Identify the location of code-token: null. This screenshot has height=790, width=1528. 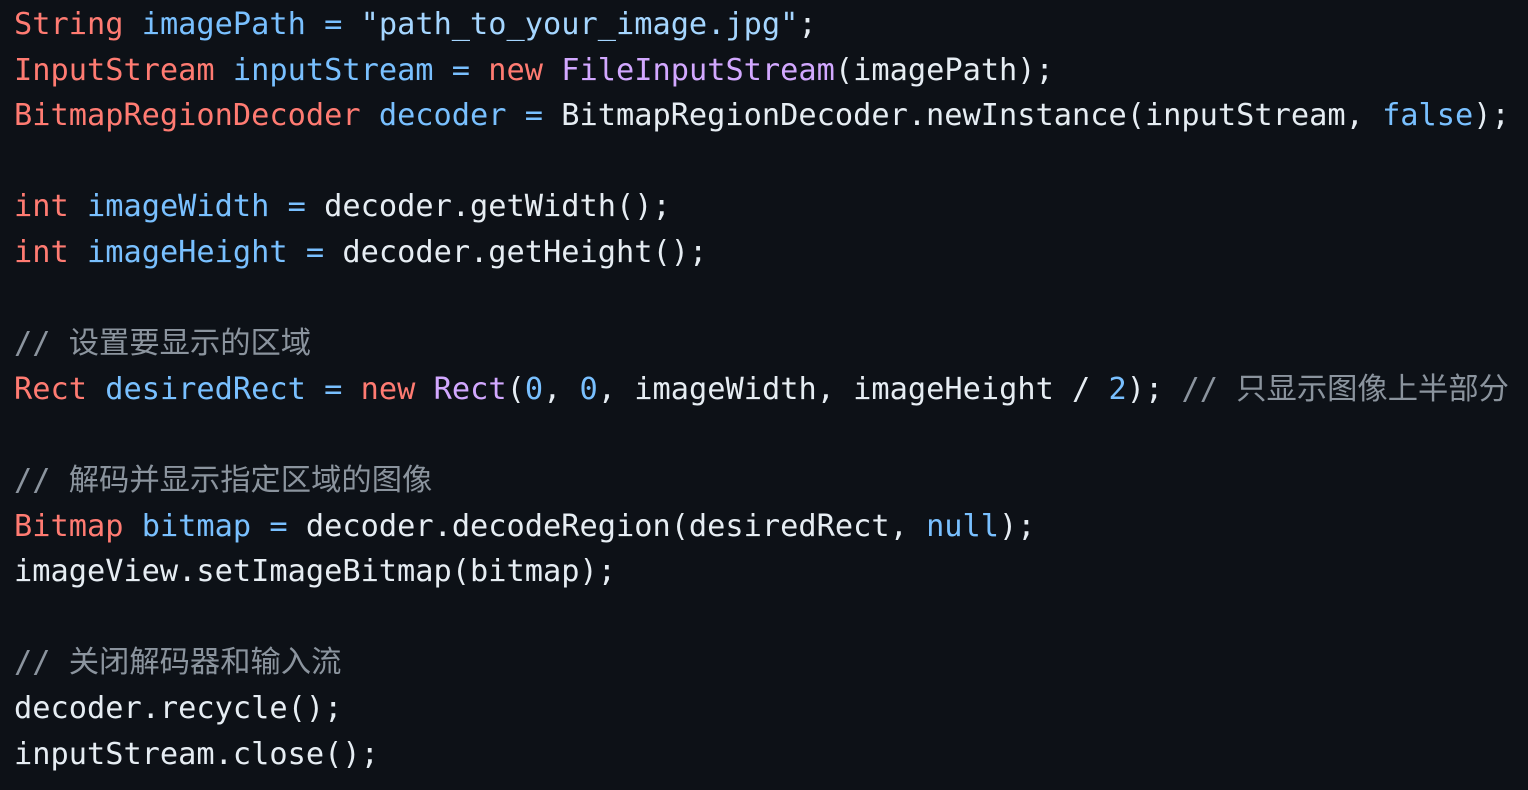
(963, 526).